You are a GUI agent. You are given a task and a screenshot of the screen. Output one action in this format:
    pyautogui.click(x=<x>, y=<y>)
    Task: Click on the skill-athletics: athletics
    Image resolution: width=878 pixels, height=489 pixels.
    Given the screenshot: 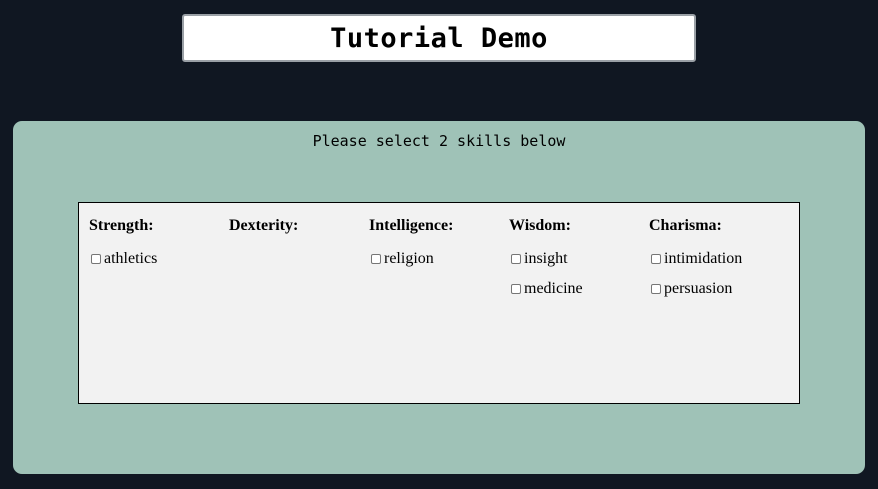 What is the action you would take?
    pyautogui.click(x=124, y=259)
    